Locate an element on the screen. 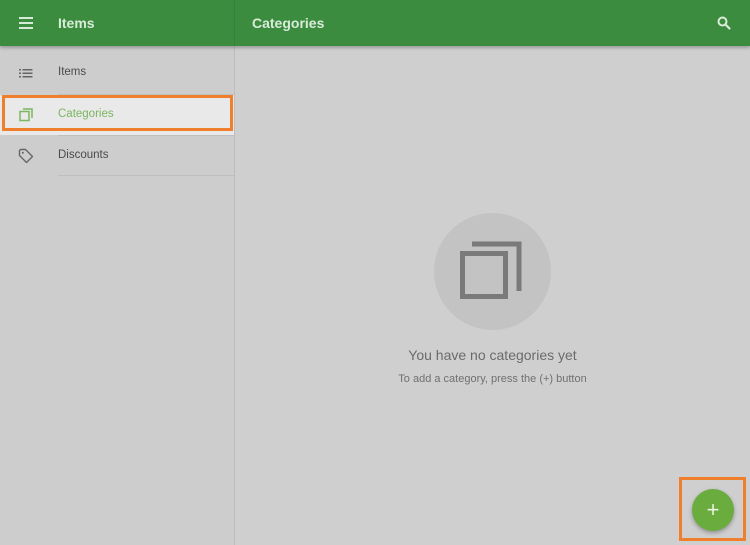 The image size is (750, 545). tag-icon is located at coordinates (26, 156).